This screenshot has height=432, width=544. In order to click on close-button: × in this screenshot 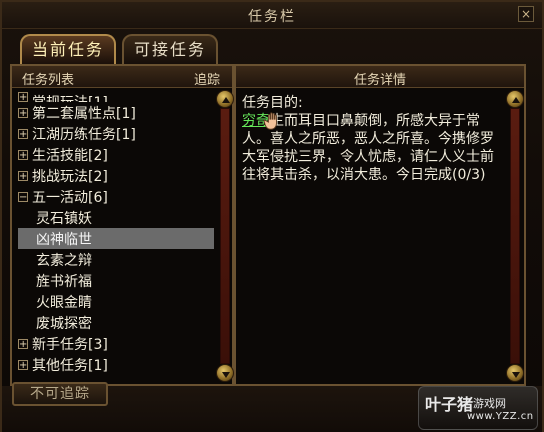, I will do `click(526, 14)`.